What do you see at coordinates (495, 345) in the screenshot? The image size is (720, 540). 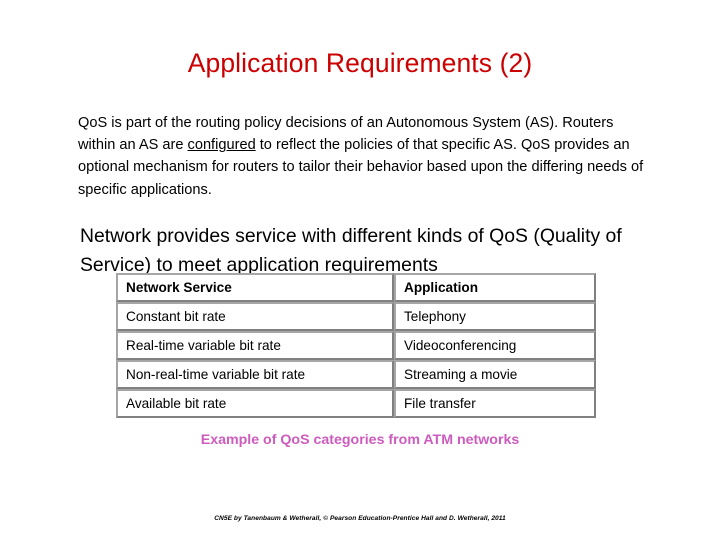 I see `cell-application: Videoconferencing` at bounding box center [495, 345].